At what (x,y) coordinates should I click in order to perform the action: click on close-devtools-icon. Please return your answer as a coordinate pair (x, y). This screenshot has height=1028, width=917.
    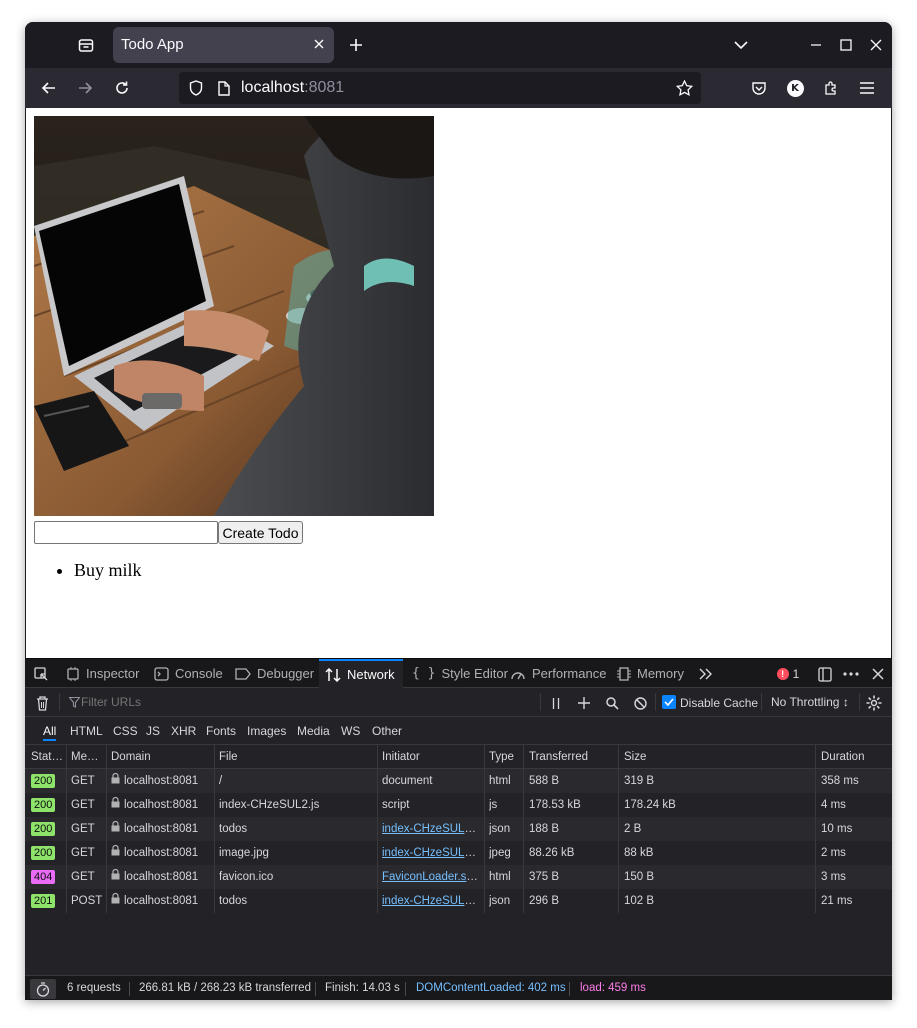
    Looking at the image, I should click on (878, 674).